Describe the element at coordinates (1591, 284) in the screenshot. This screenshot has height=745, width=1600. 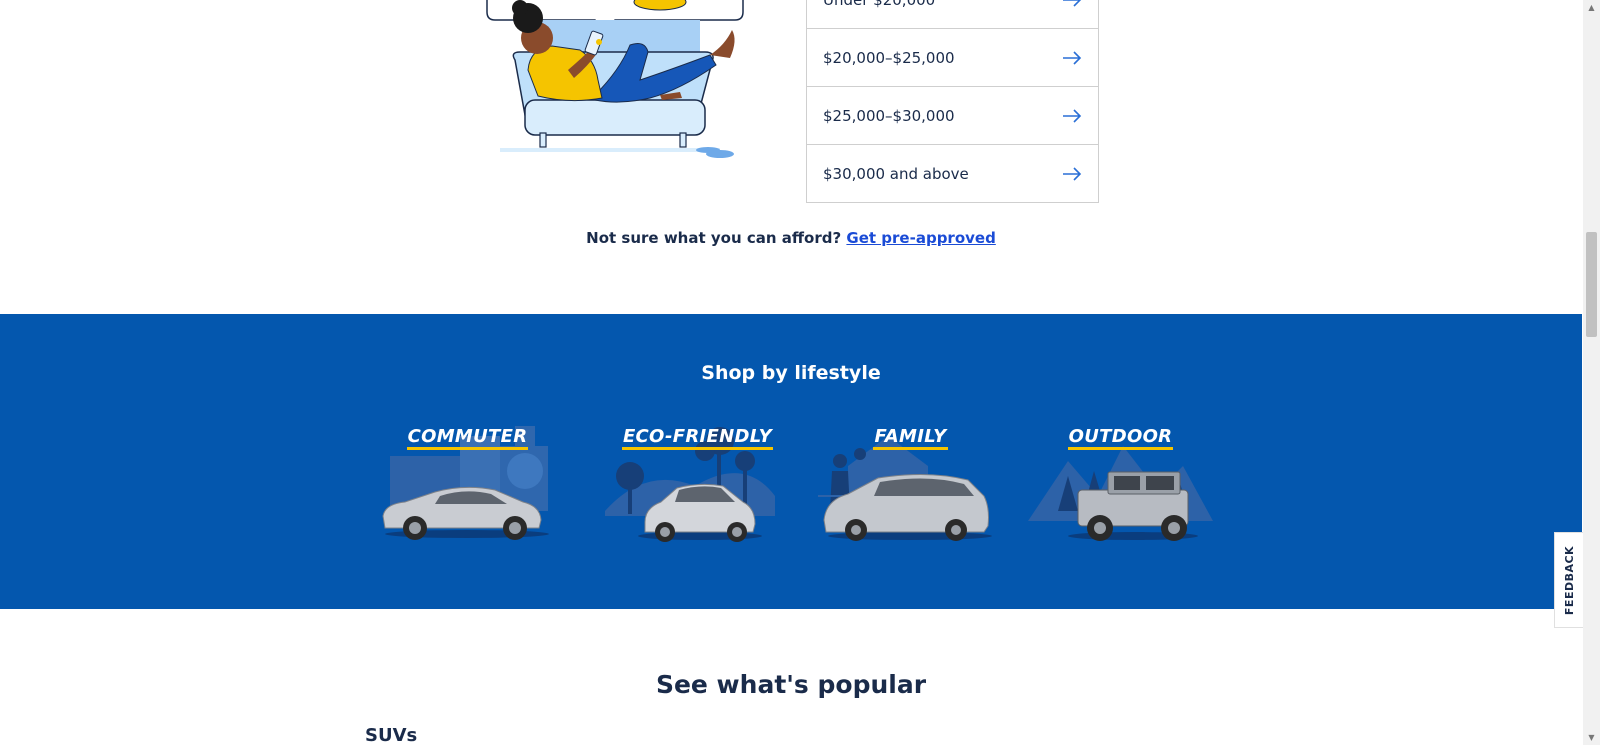
I see `scroll-thumb` at that location.